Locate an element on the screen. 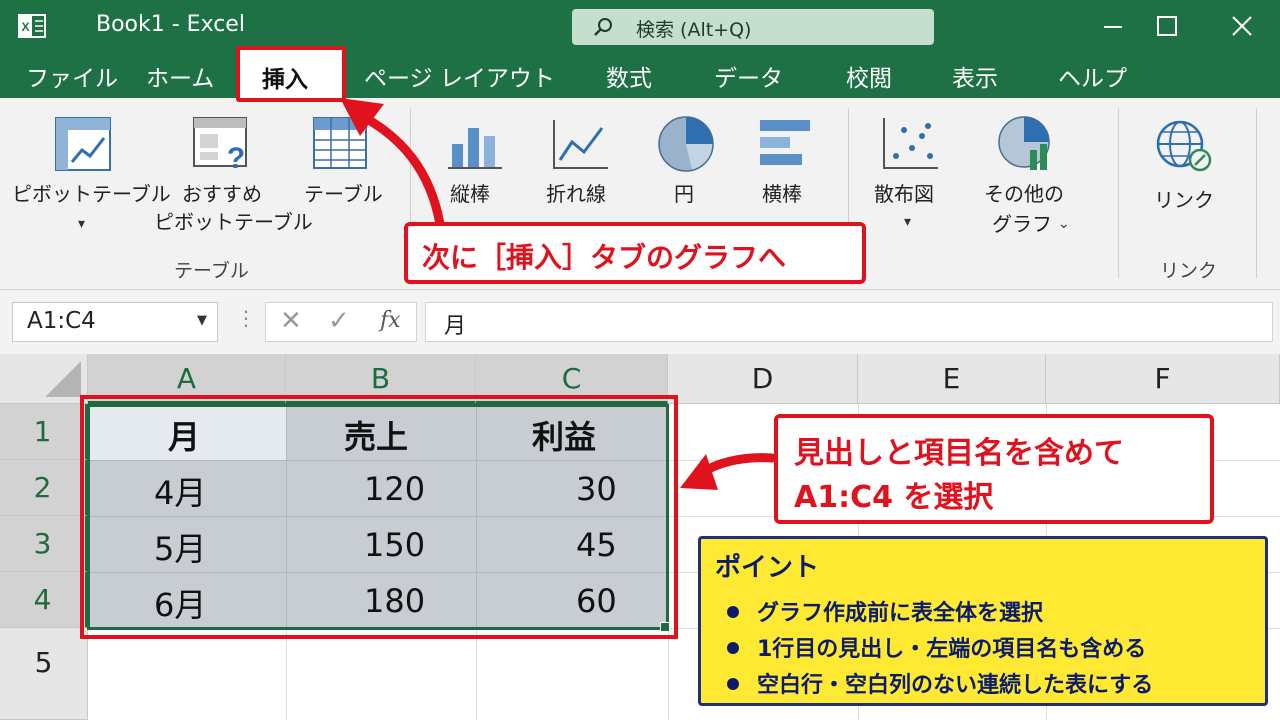 The image size is (1280, 720). recommended-pivot-icon: ? is located at coordinates (220, 145).